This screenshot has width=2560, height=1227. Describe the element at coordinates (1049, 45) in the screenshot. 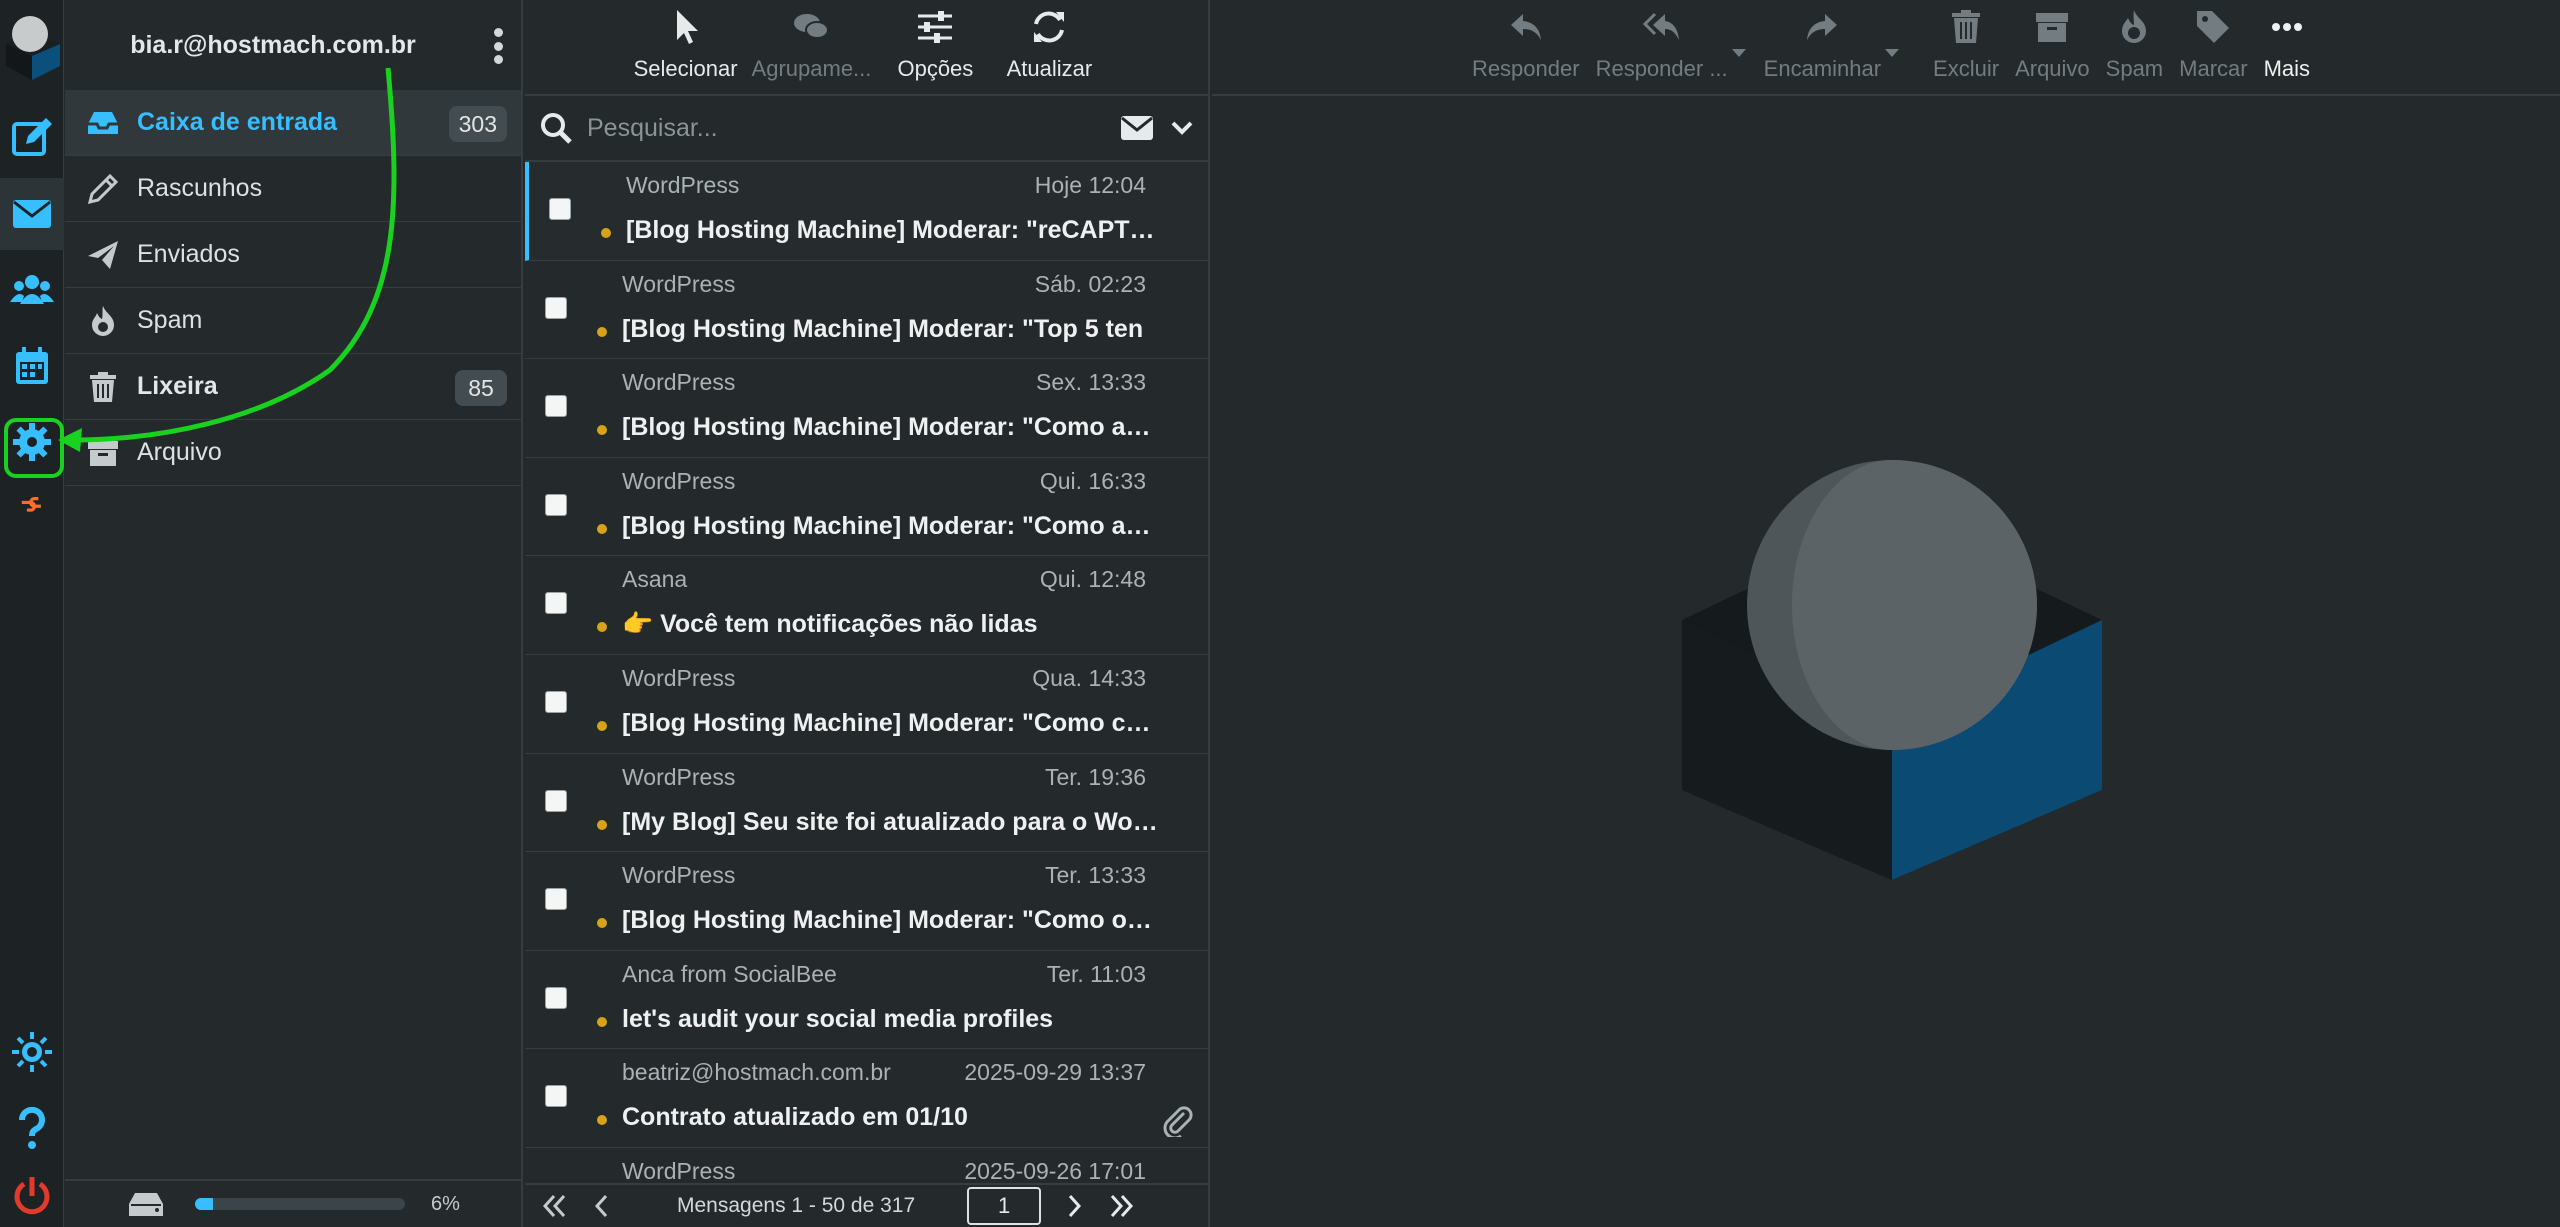

I see `refresh-button: Atualizar` at that location.